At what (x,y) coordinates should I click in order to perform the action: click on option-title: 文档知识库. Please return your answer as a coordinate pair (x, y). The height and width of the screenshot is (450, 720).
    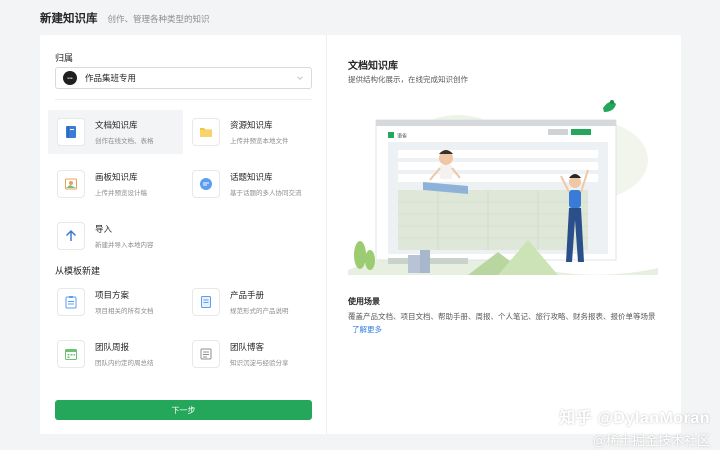
    Looking at the image, I should click on (116, 125).